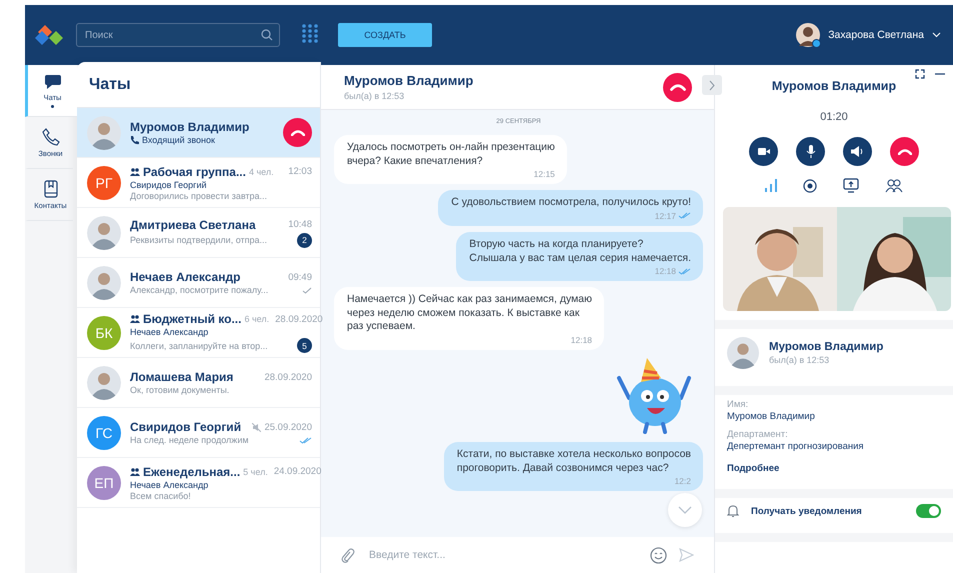 The image size is (953, 573). What do you see at coordinates (771, 416) in the screenshot?
I see `field-value: Муромов Владимир` at bounding box center [771, 416].